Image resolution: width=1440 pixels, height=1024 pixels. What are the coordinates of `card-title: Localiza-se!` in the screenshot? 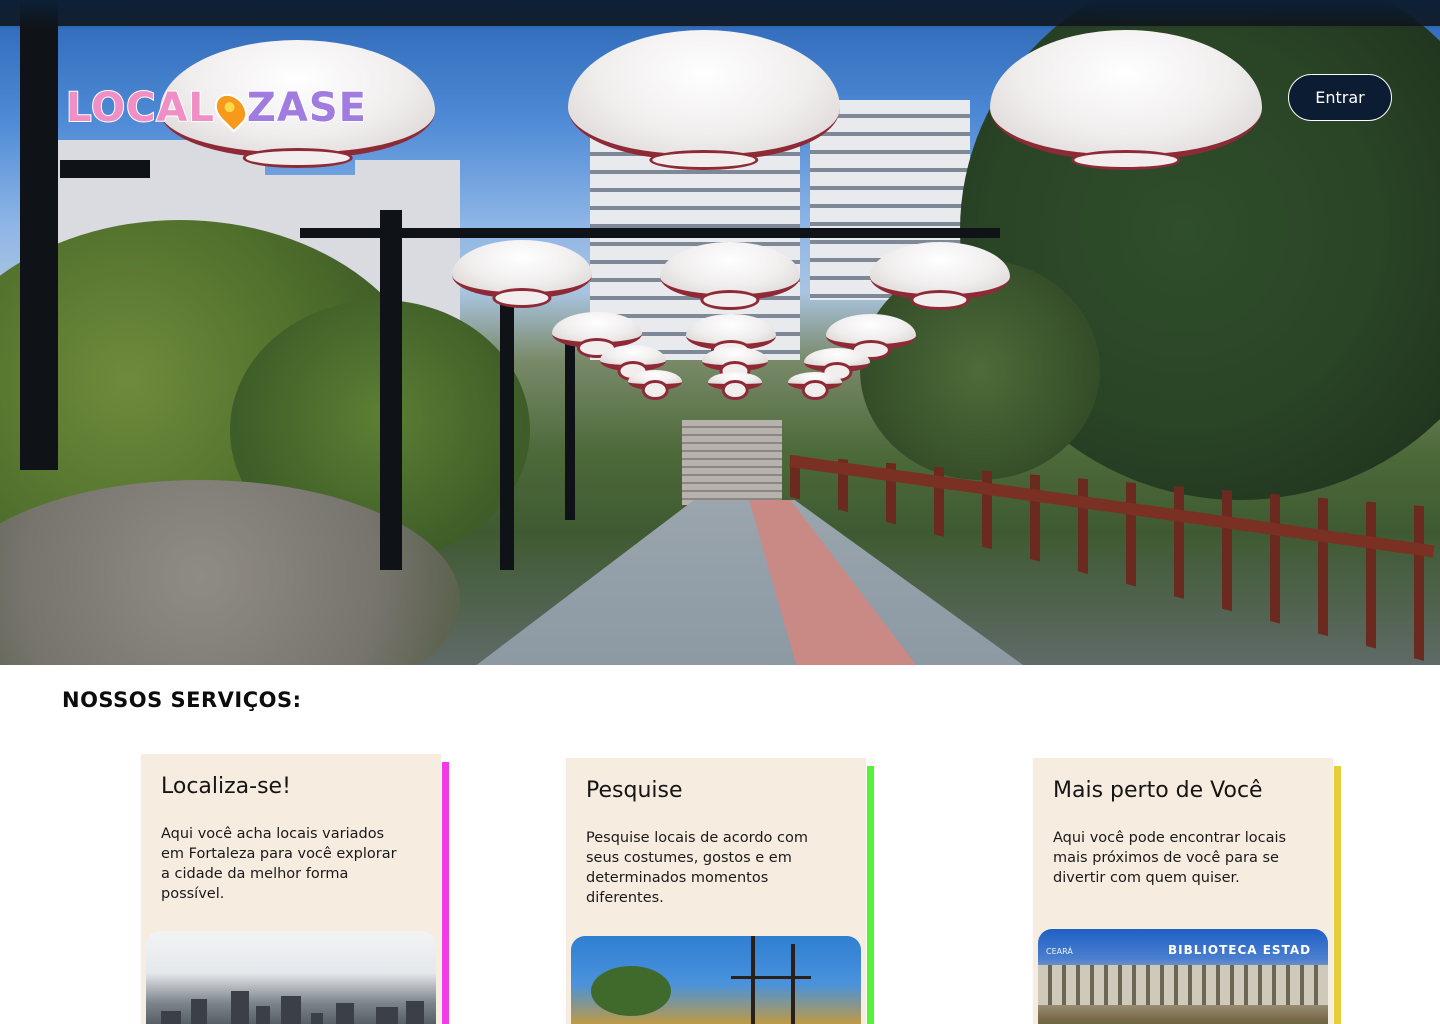 It's located at (226, 786).